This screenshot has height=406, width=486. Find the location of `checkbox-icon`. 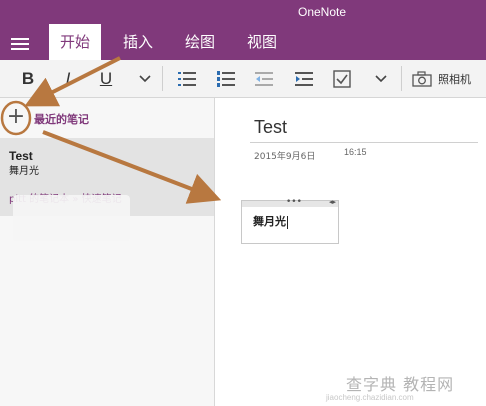

checkbox-icon is located at coordinates (342, 78).